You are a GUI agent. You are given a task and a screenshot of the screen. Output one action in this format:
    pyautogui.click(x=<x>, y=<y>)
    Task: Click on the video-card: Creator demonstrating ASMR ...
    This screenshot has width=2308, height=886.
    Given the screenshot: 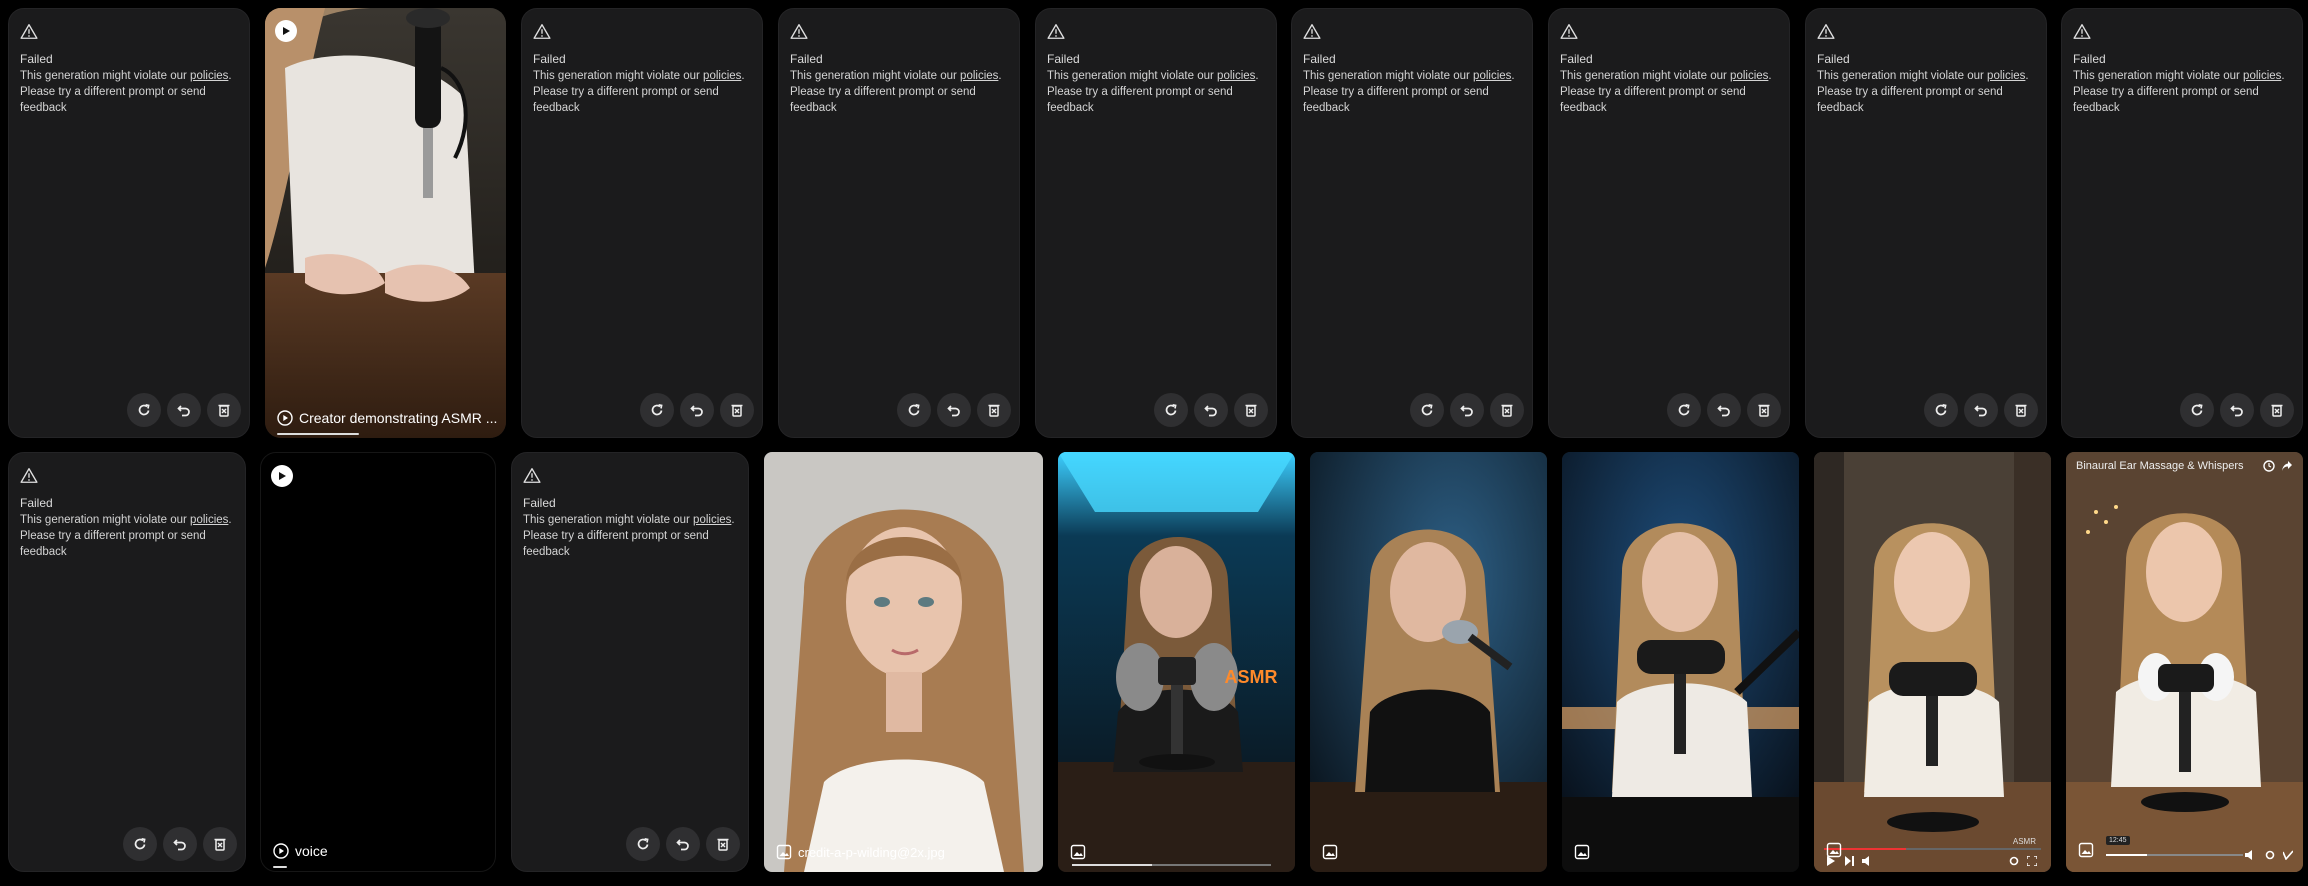 What is the action you would take?
    pyautogui.click(x=385, y=223)
    